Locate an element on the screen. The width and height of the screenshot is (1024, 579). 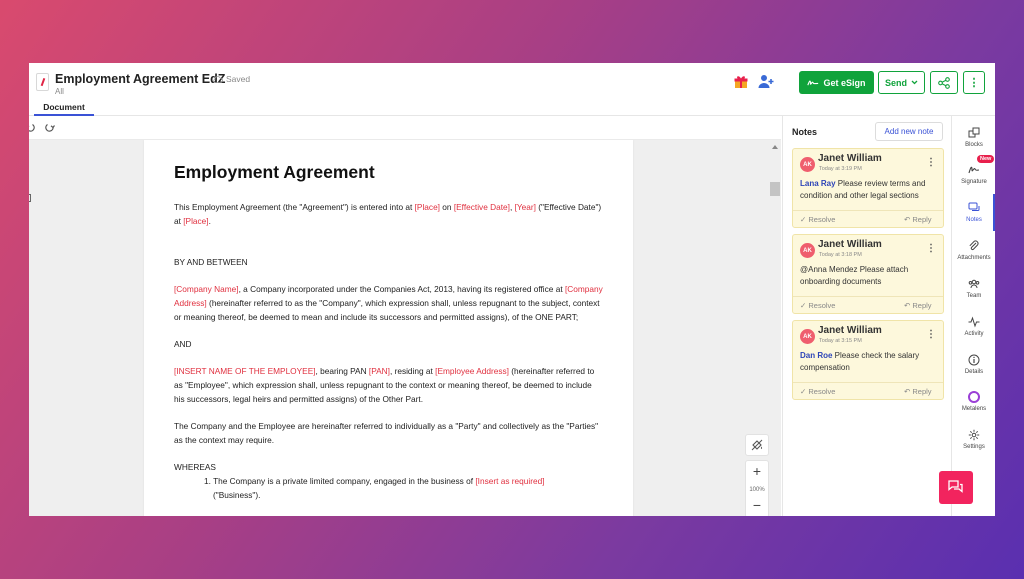
sidebar-item-signature: Signature is located at coordinates (973, 174).